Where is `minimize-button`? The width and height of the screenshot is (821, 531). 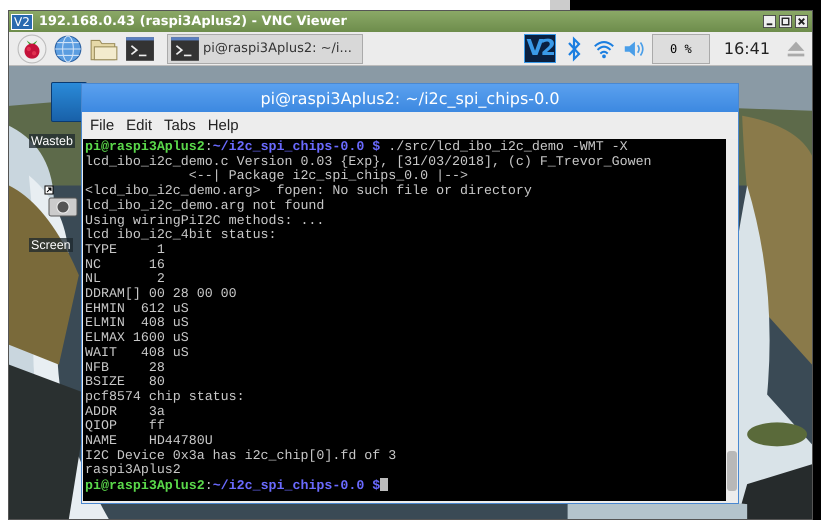 minimize-button is located at coordinates (769, 21).